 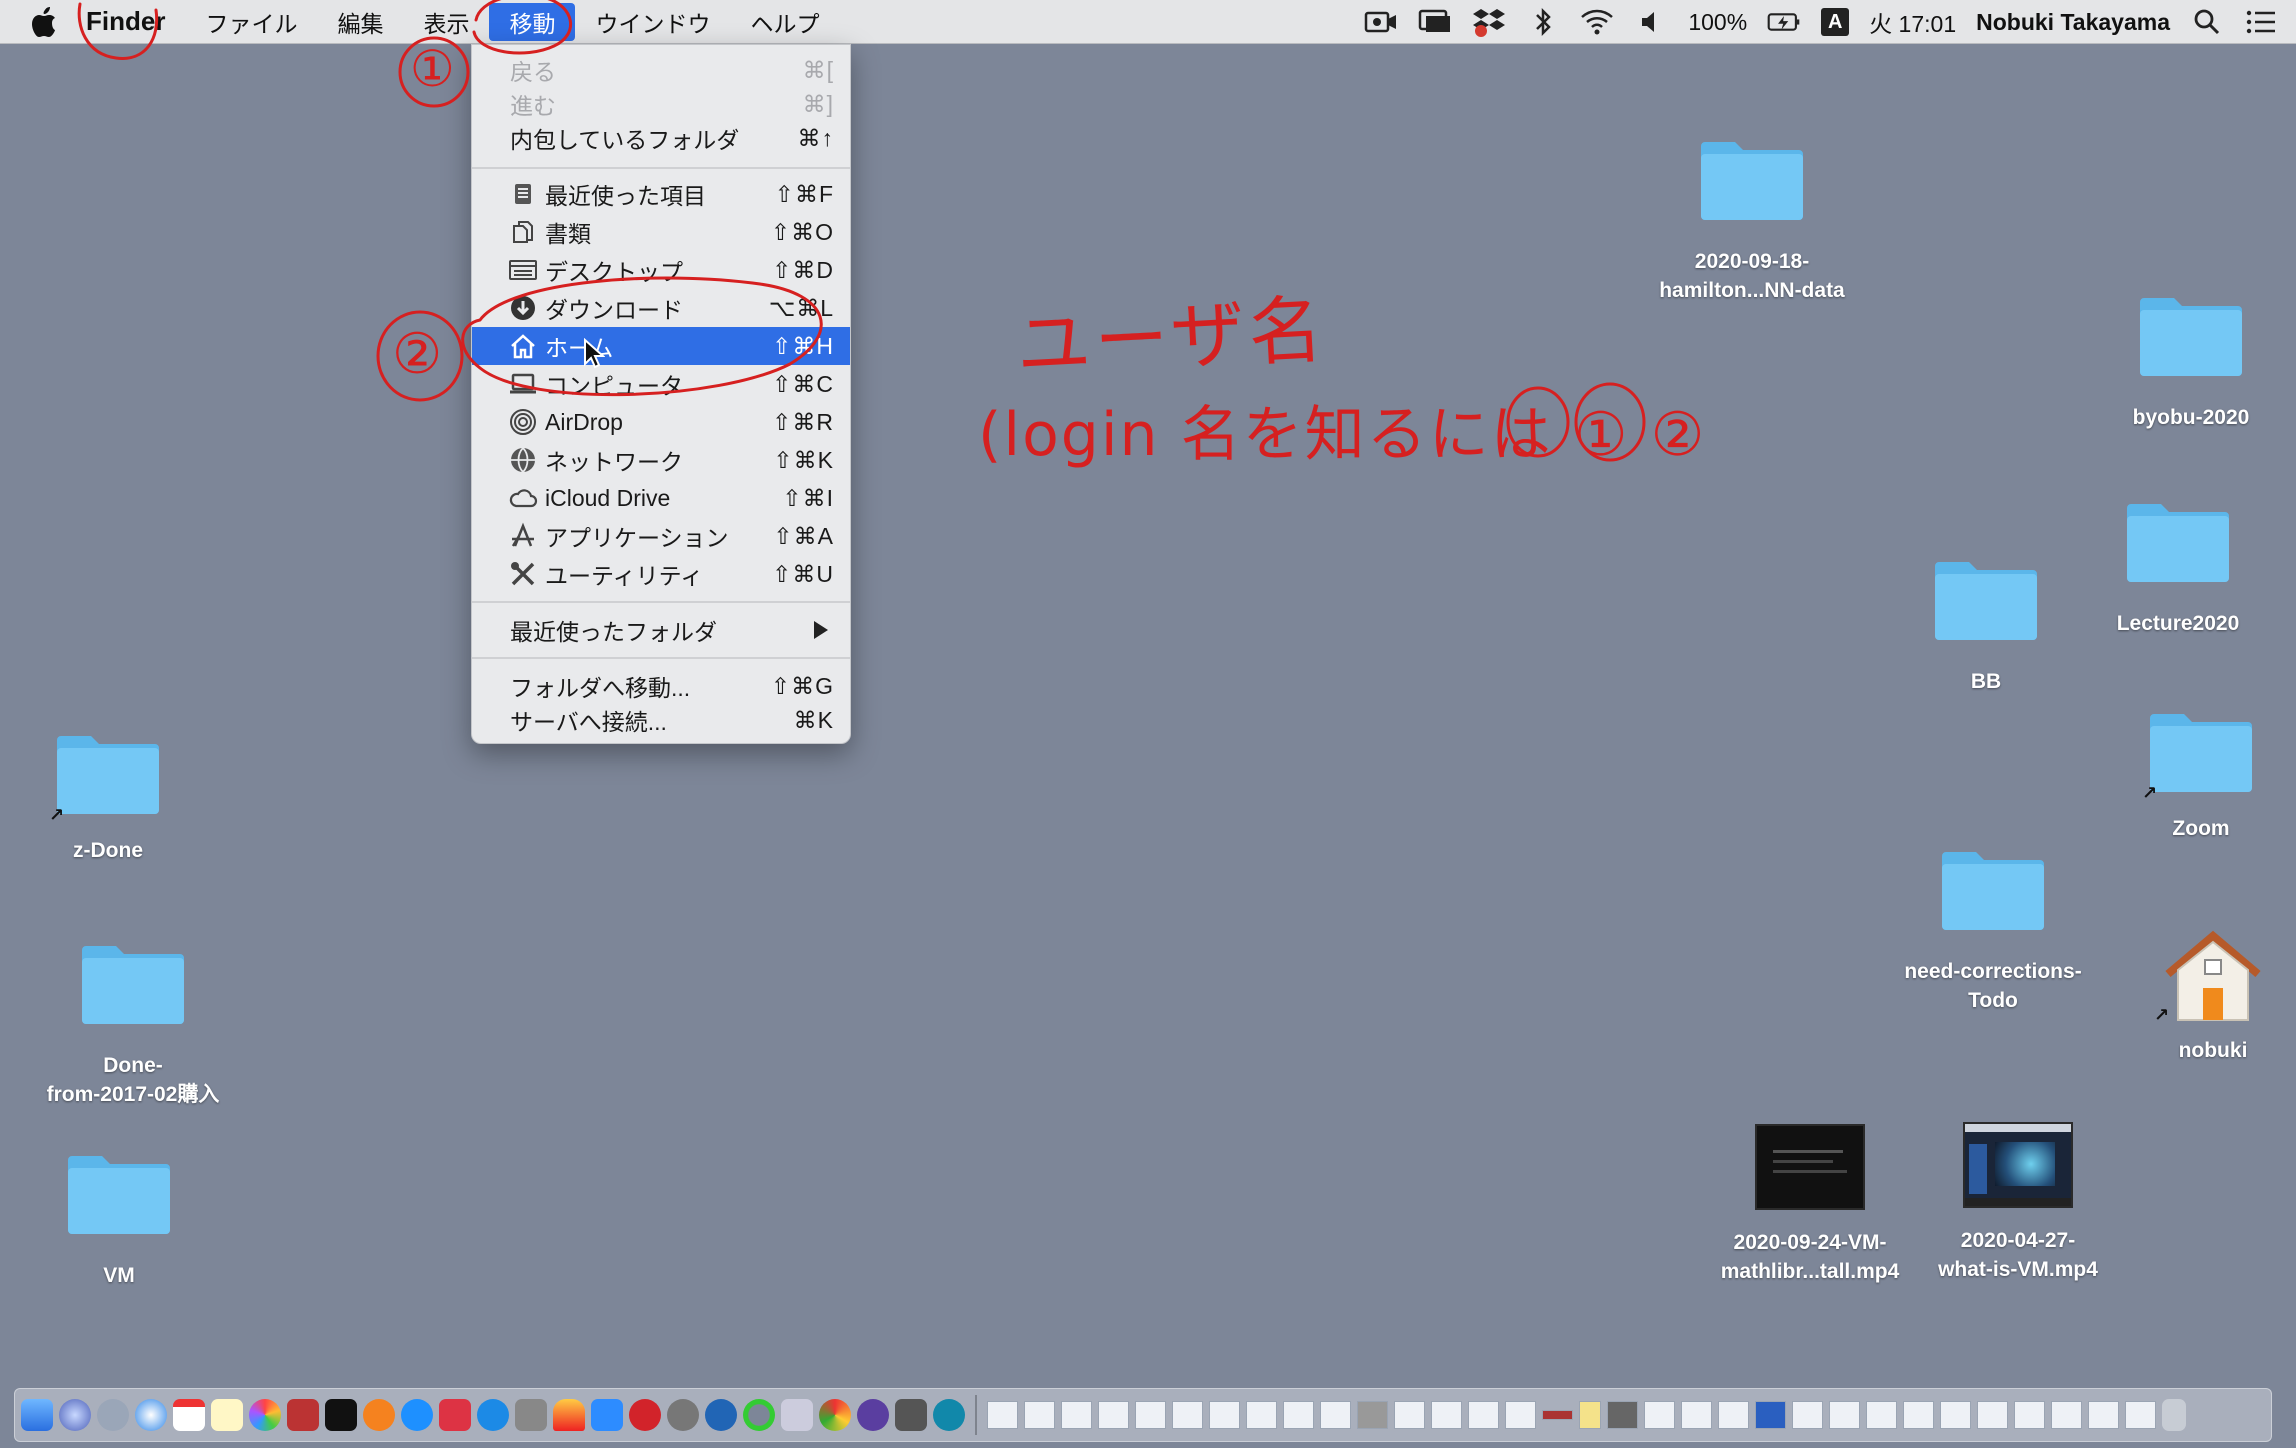 What do you see at coordinates (721, 1415) in the screenshot?
I see `r-app-icon` at bounding box center [721, 1415].